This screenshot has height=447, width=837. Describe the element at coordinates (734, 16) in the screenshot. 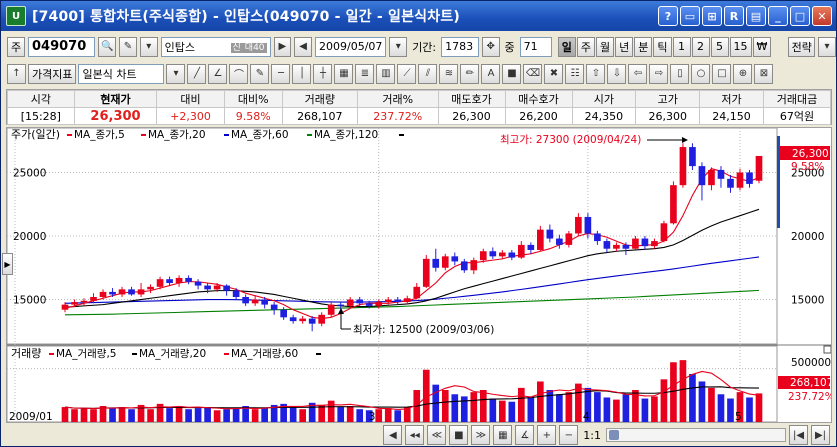

I see `refresh-button: R` at that location.